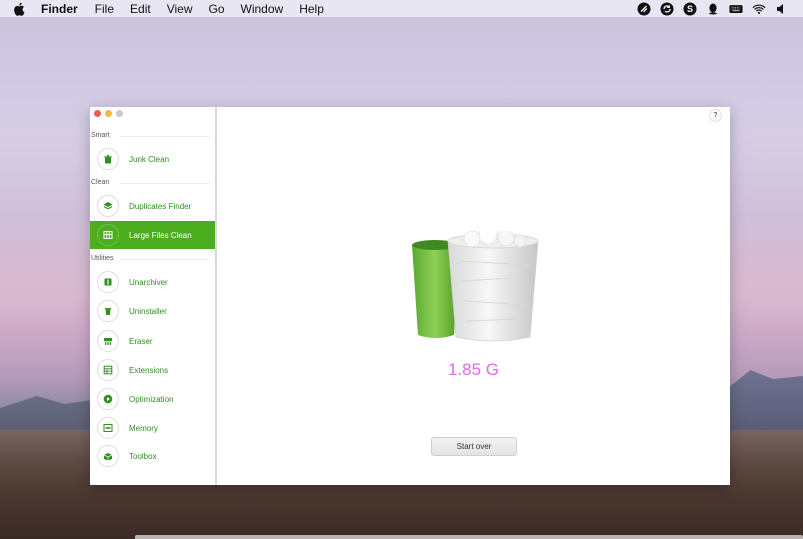  Describe the element at coordinates (108, 159) in the screenshot. I see `trash-bin-icon` at that location.